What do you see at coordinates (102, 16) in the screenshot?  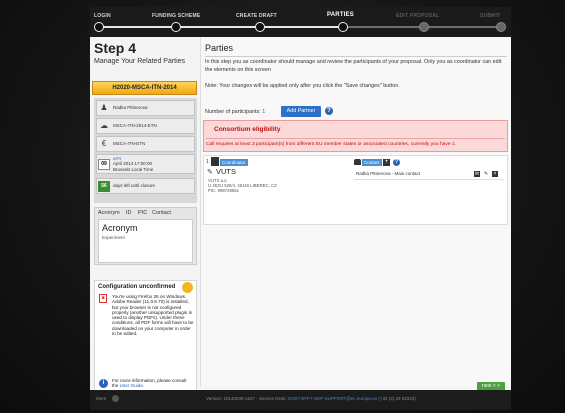 I see `wizard-step-login: LOGIN` at bounding box center [102, 16].